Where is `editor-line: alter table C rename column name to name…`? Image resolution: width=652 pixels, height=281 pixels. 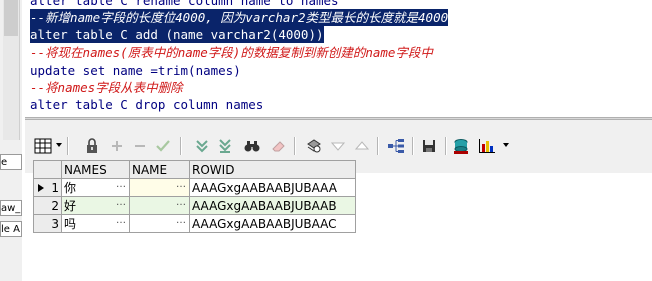
editor-line: alter table C rename column name to name… is located at coordinates (184, 4).